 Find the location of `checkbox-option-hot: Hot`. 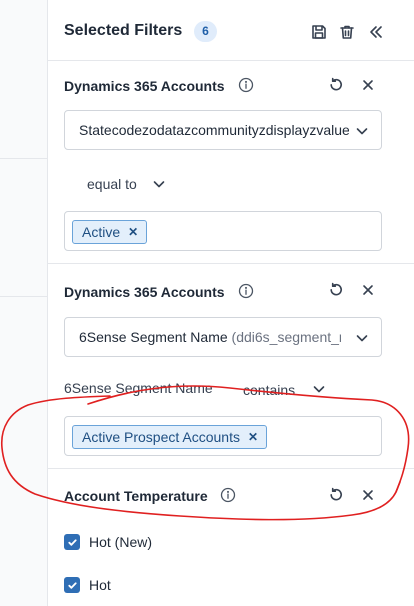

checkbox-option-hot: Hot is located at coordinates (87, 585).